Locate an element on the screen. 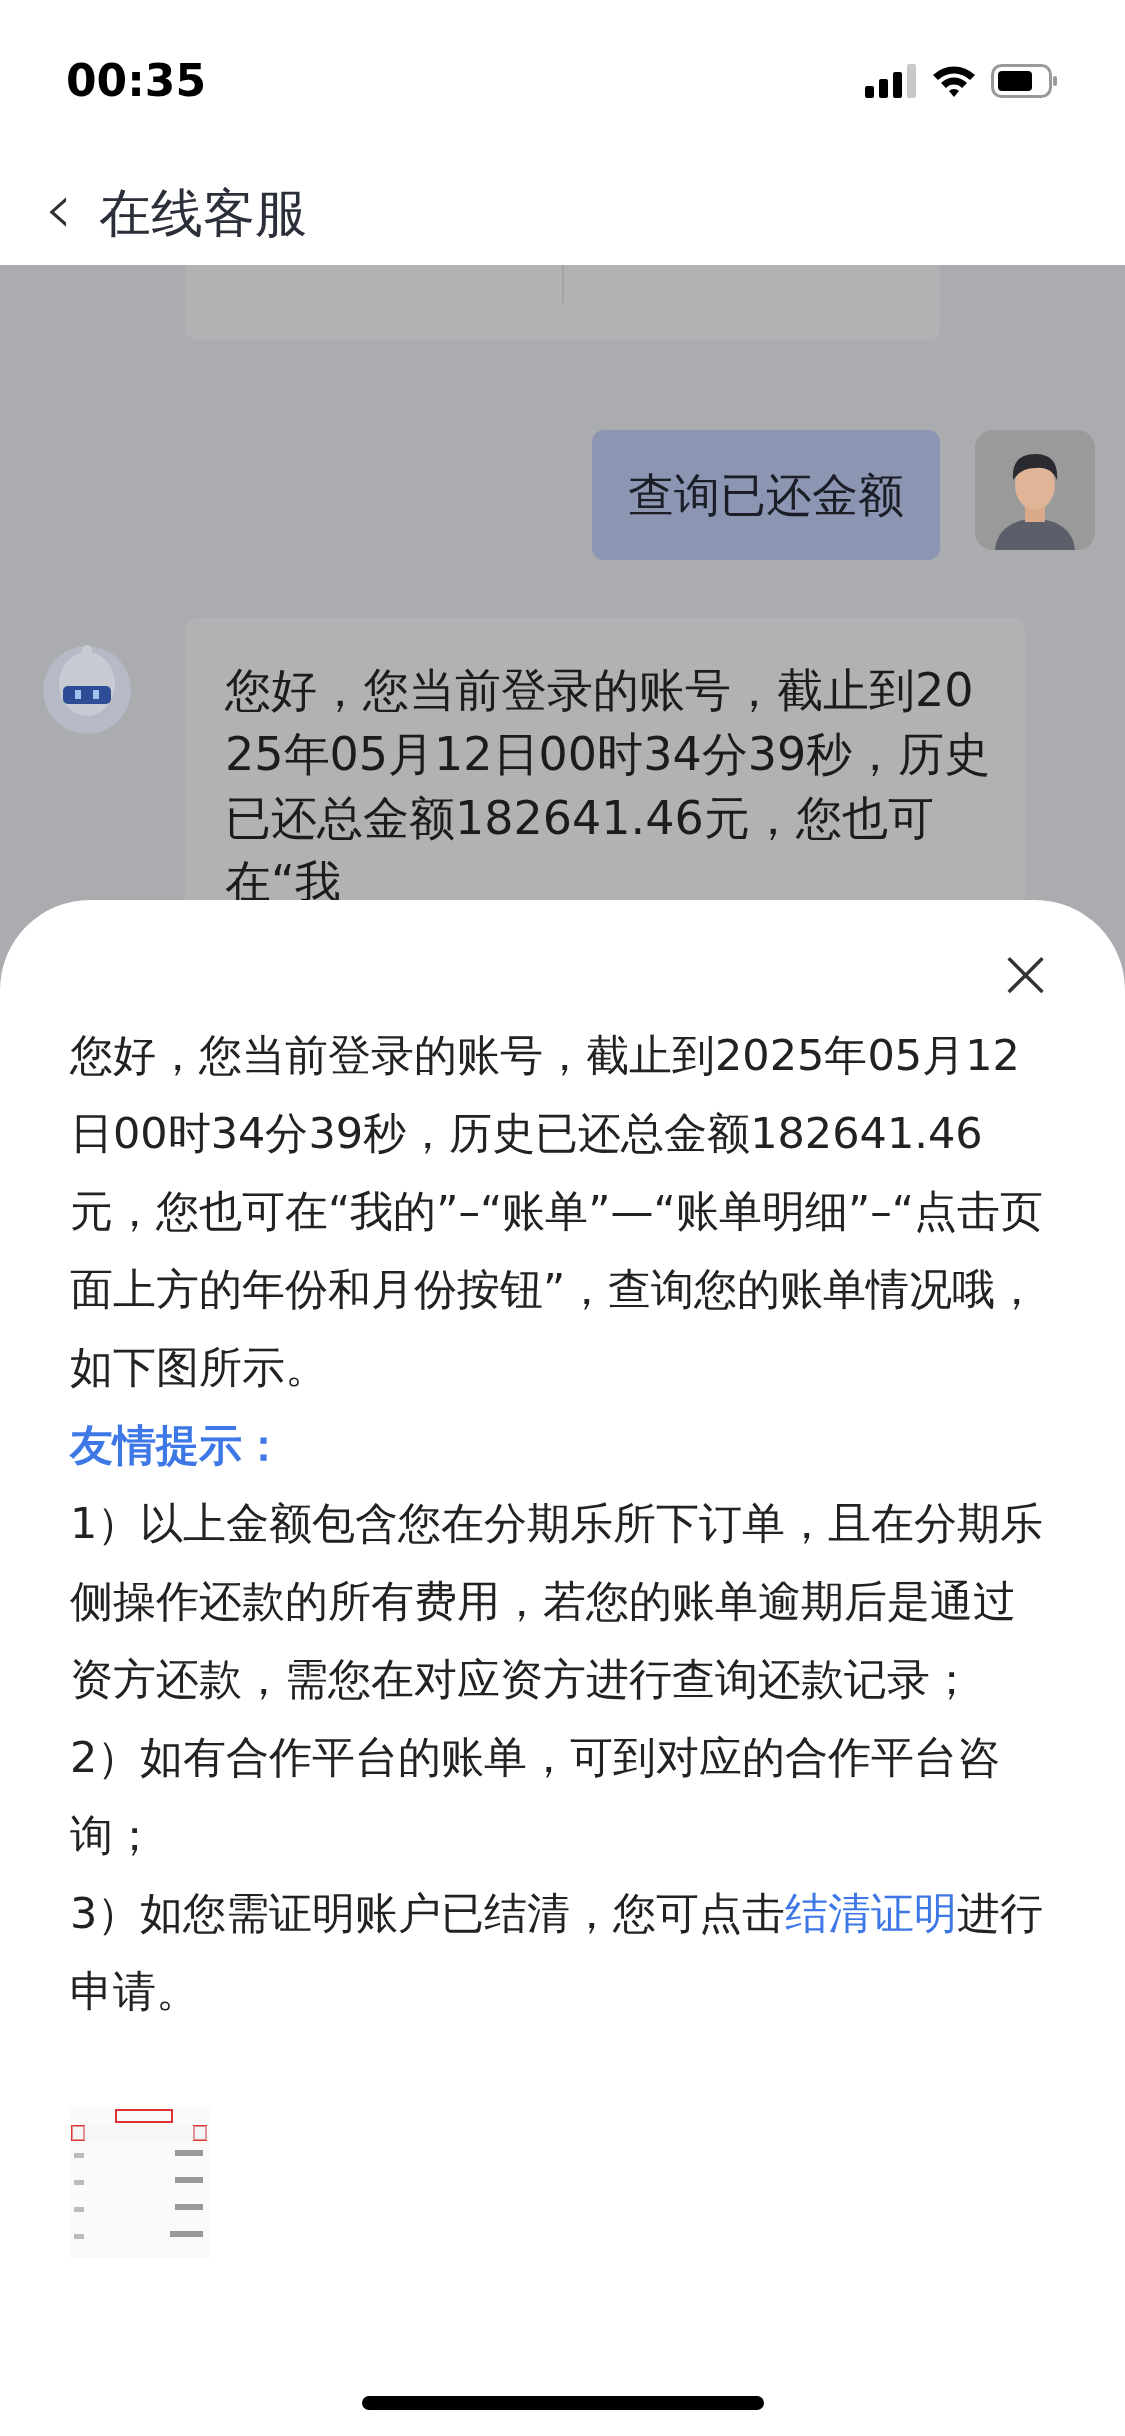 This screenshot has width=1125, height=2436. tip-heading: 友情提示： is located at coordinates (178, 1445).